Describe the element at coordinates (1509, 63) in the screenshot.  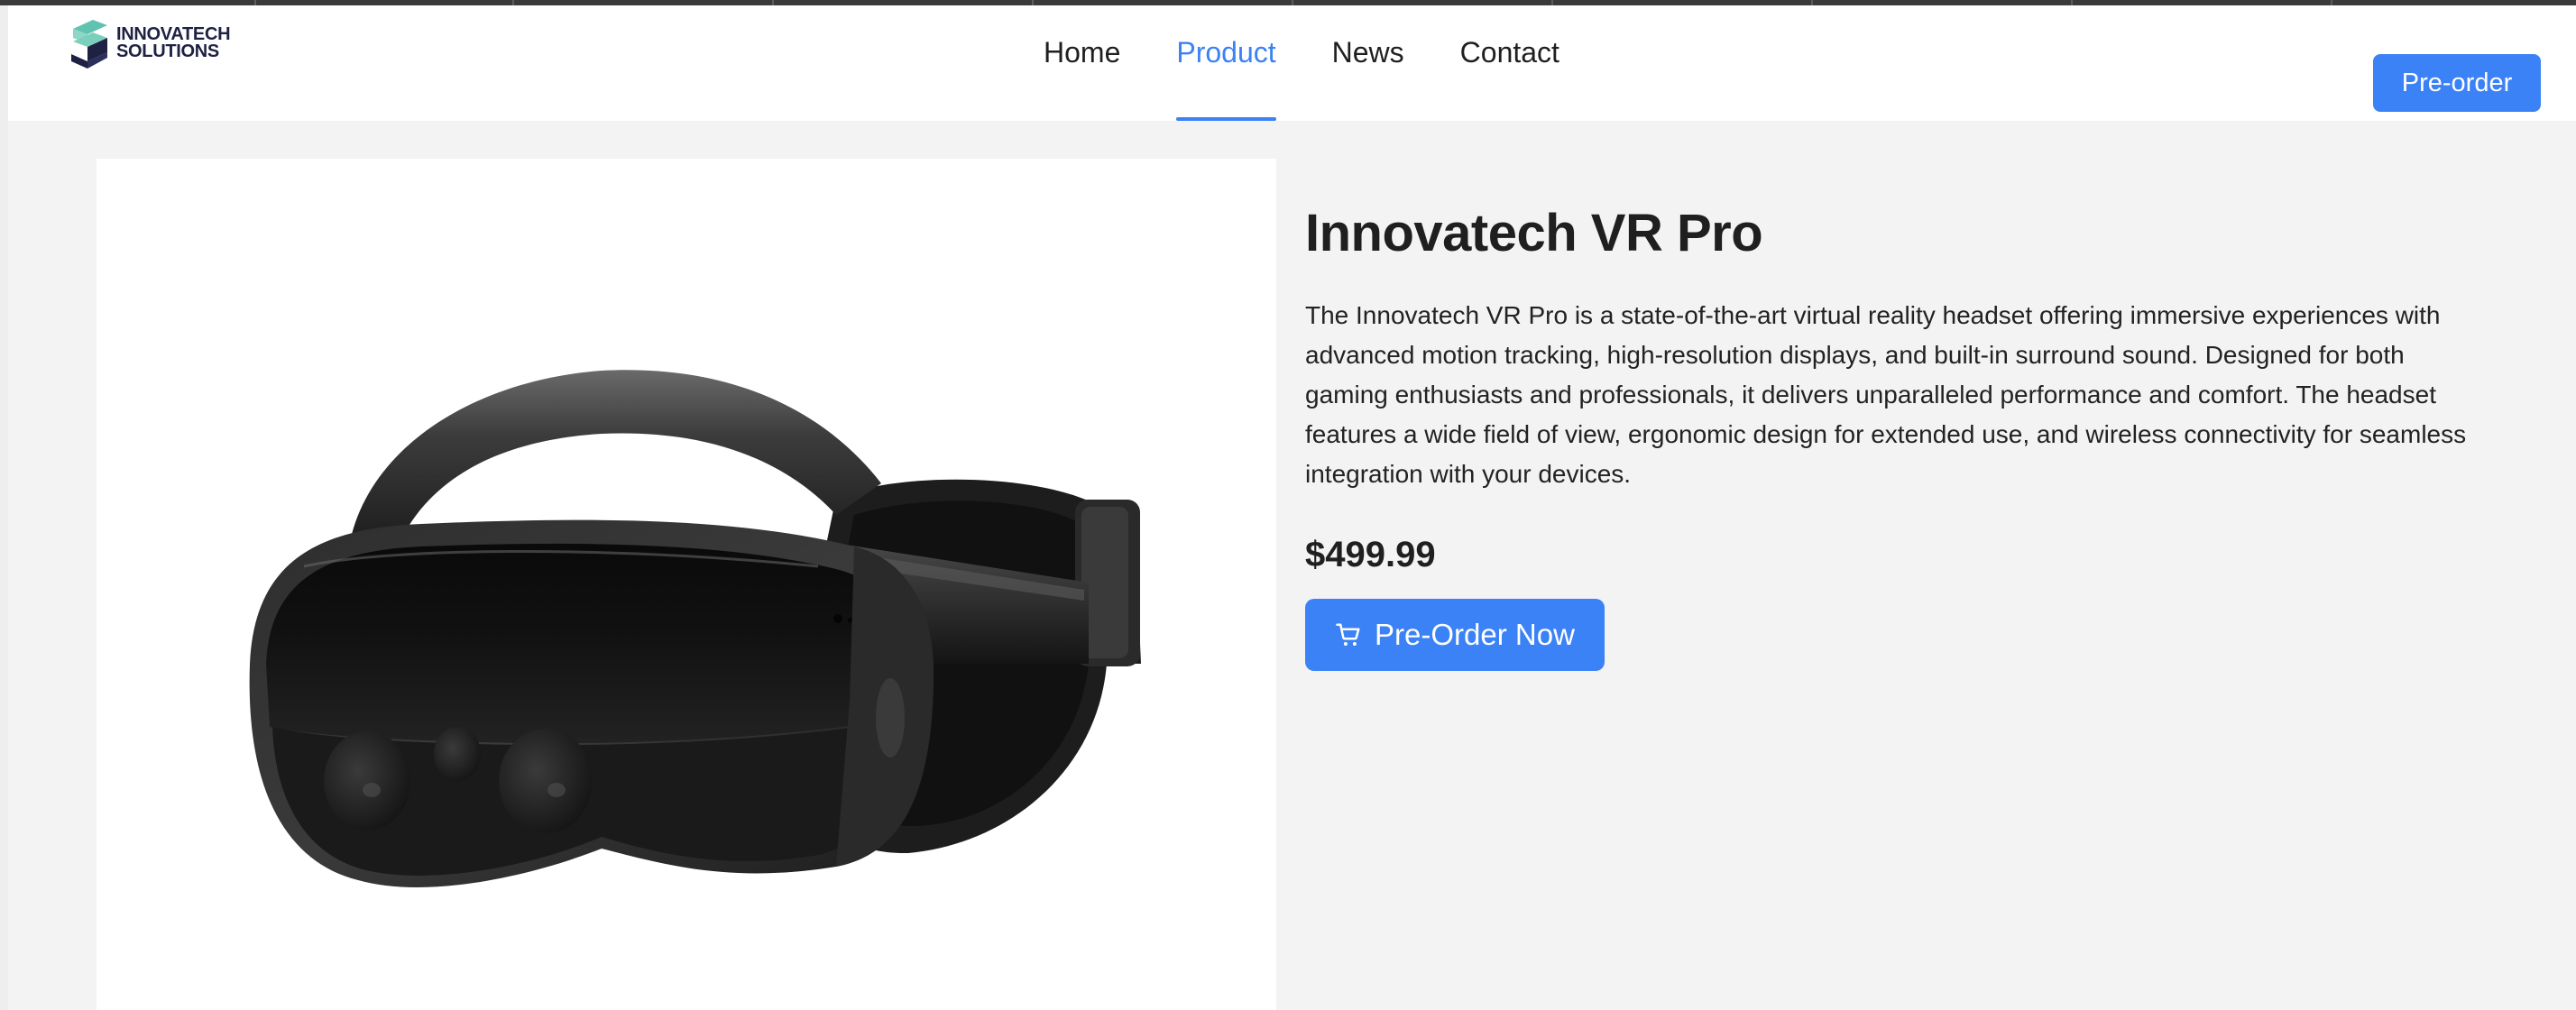
I see `nav-contact: Contact` at that location.